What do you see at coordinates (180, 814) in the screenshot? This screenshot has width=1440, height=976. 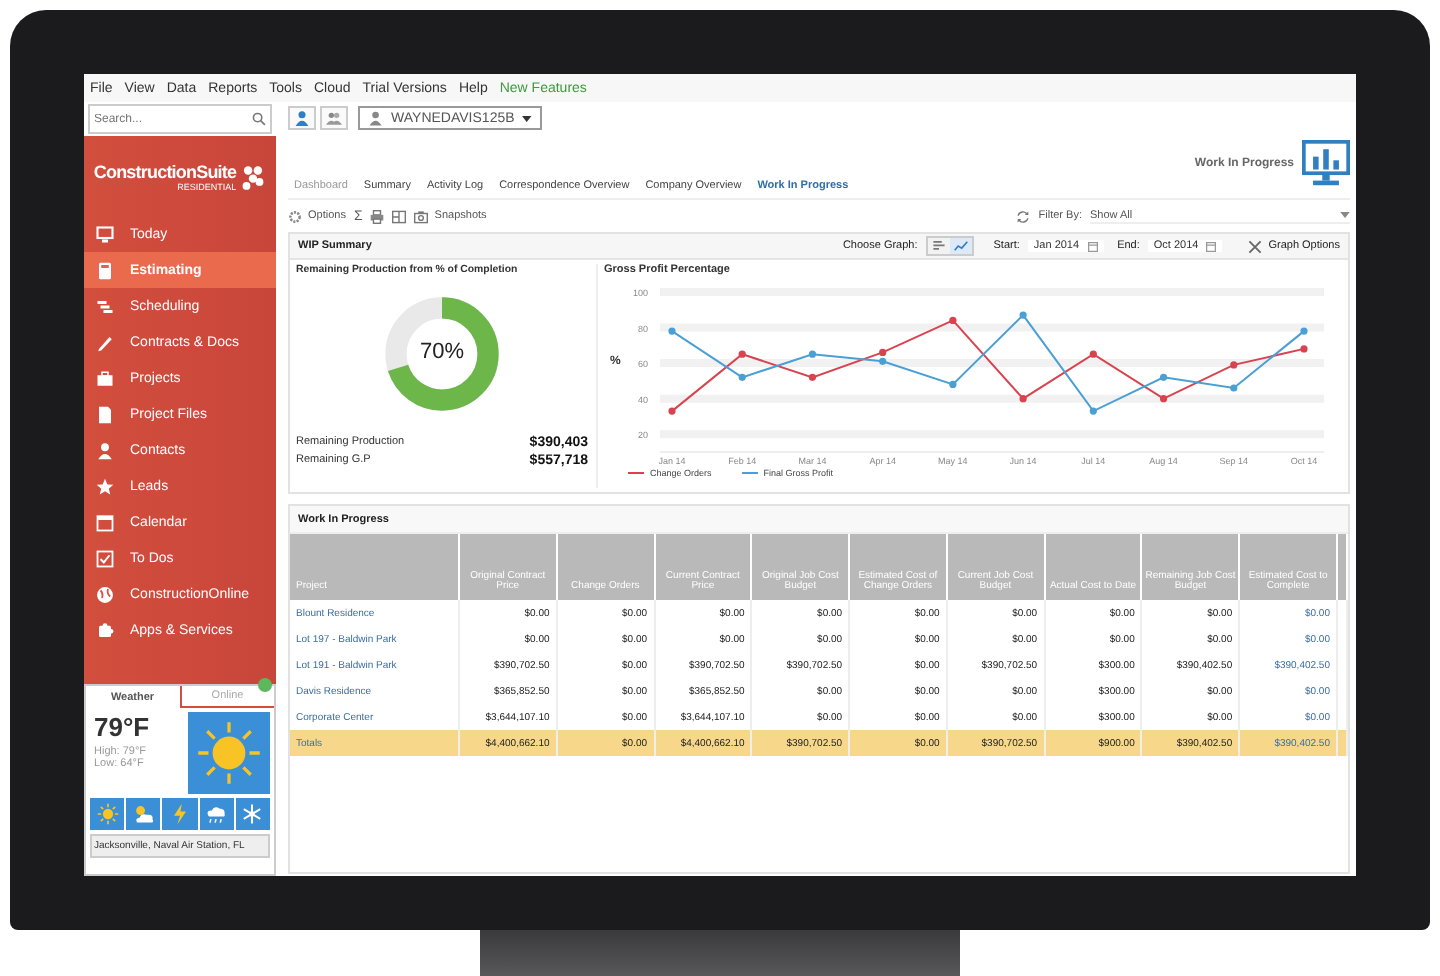 I see `lightning-icon` at bounding box center [180, 814].